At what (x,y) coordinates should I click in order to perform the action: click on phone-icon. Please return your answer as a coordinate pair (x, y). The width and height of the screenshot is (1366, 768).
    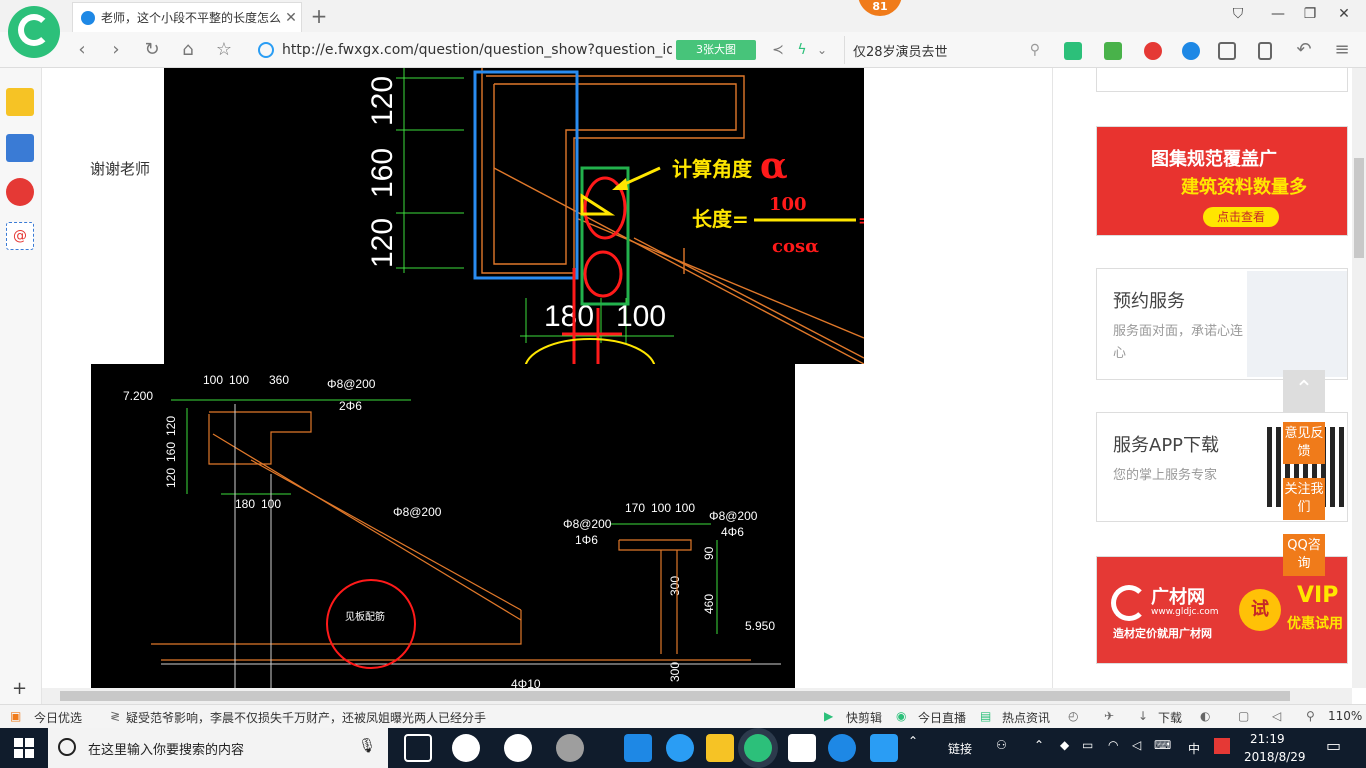
    Looking at the image, I should click on (1265, 51).